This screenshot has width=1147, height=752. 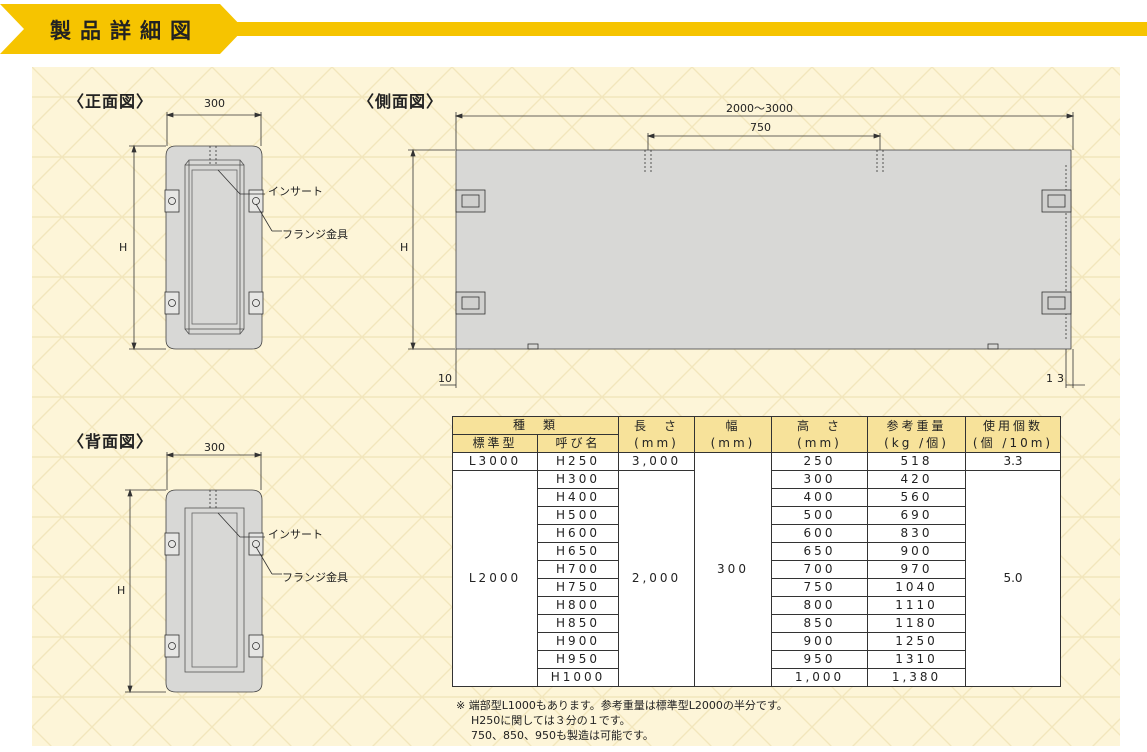 I want to click on cell-name: H500, so click(x=578, y=515).